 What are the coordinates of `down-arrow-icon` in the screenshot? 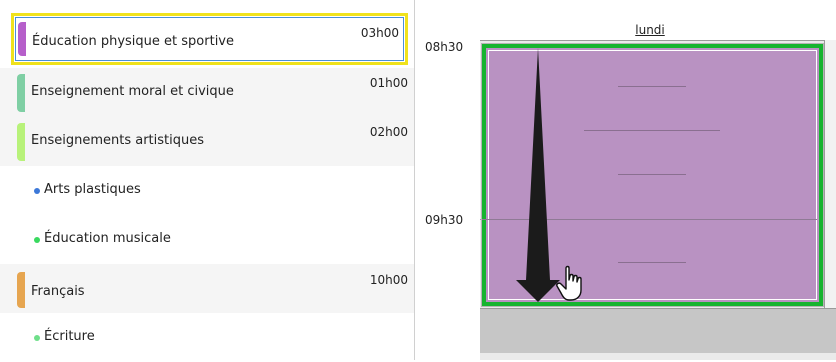 It's located at (538, 175).